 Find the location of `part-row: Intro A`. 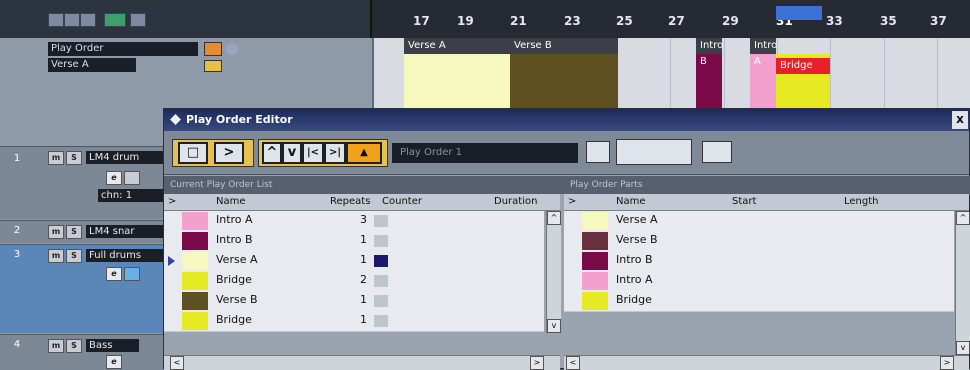

part-row: Intro A is located at coordinates (759, 281).